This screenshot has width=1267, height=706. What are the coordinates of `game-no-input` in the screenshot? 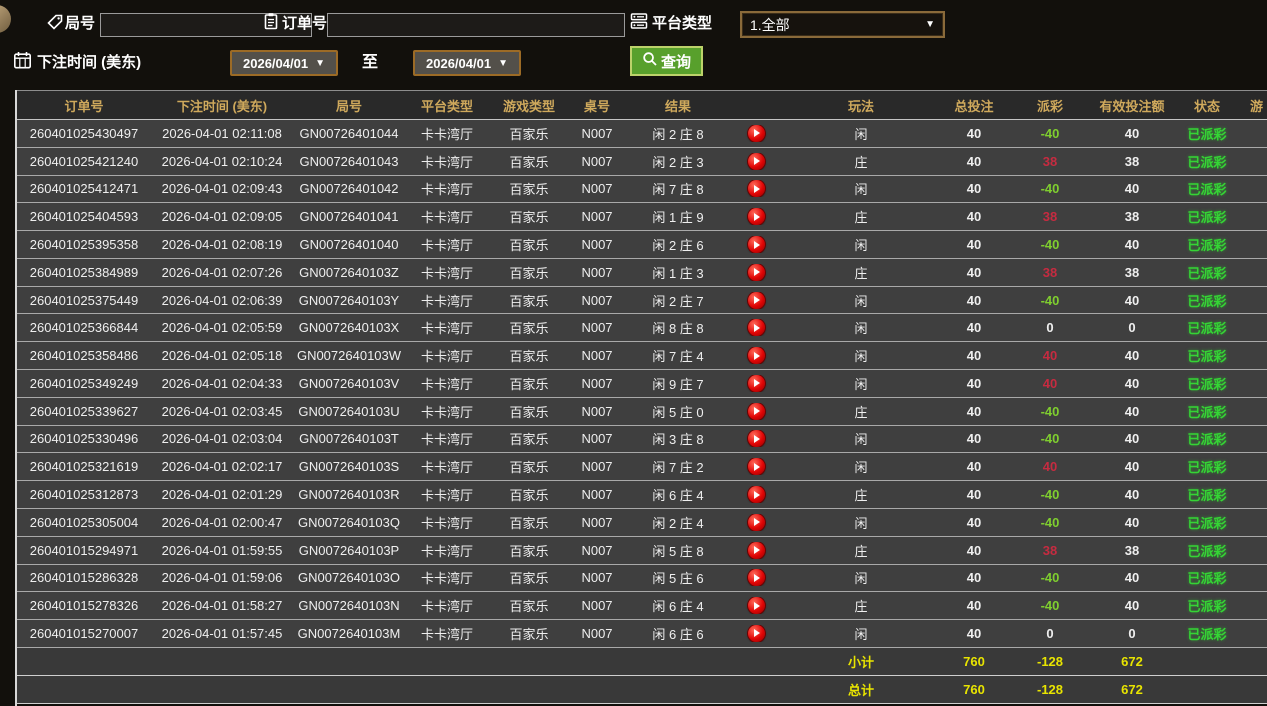 It's located at (206, 25).